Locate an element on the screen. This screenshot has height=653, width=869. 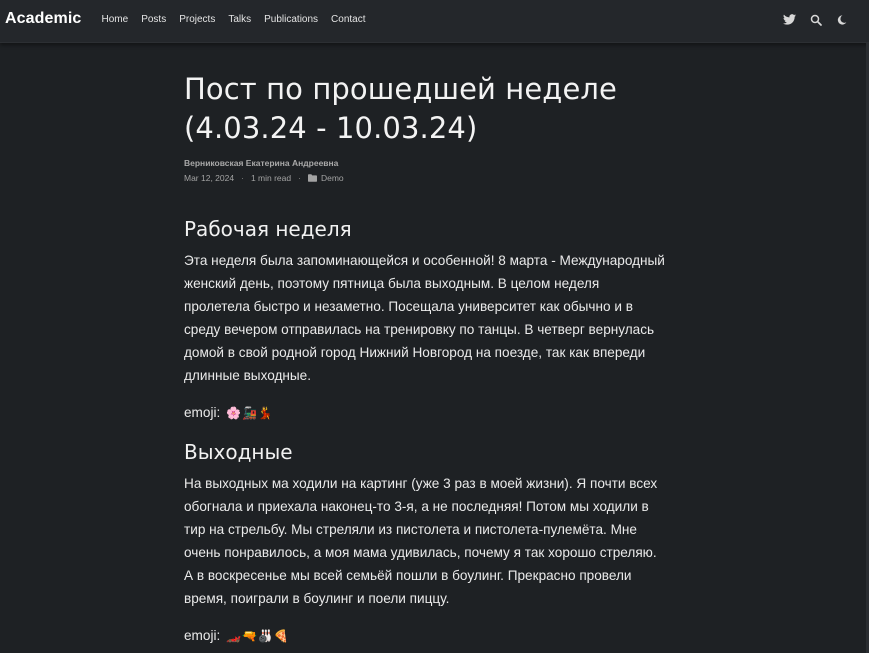
article-author: Верниковская Екатерина Андреевна is located at coordinates (426, 163).